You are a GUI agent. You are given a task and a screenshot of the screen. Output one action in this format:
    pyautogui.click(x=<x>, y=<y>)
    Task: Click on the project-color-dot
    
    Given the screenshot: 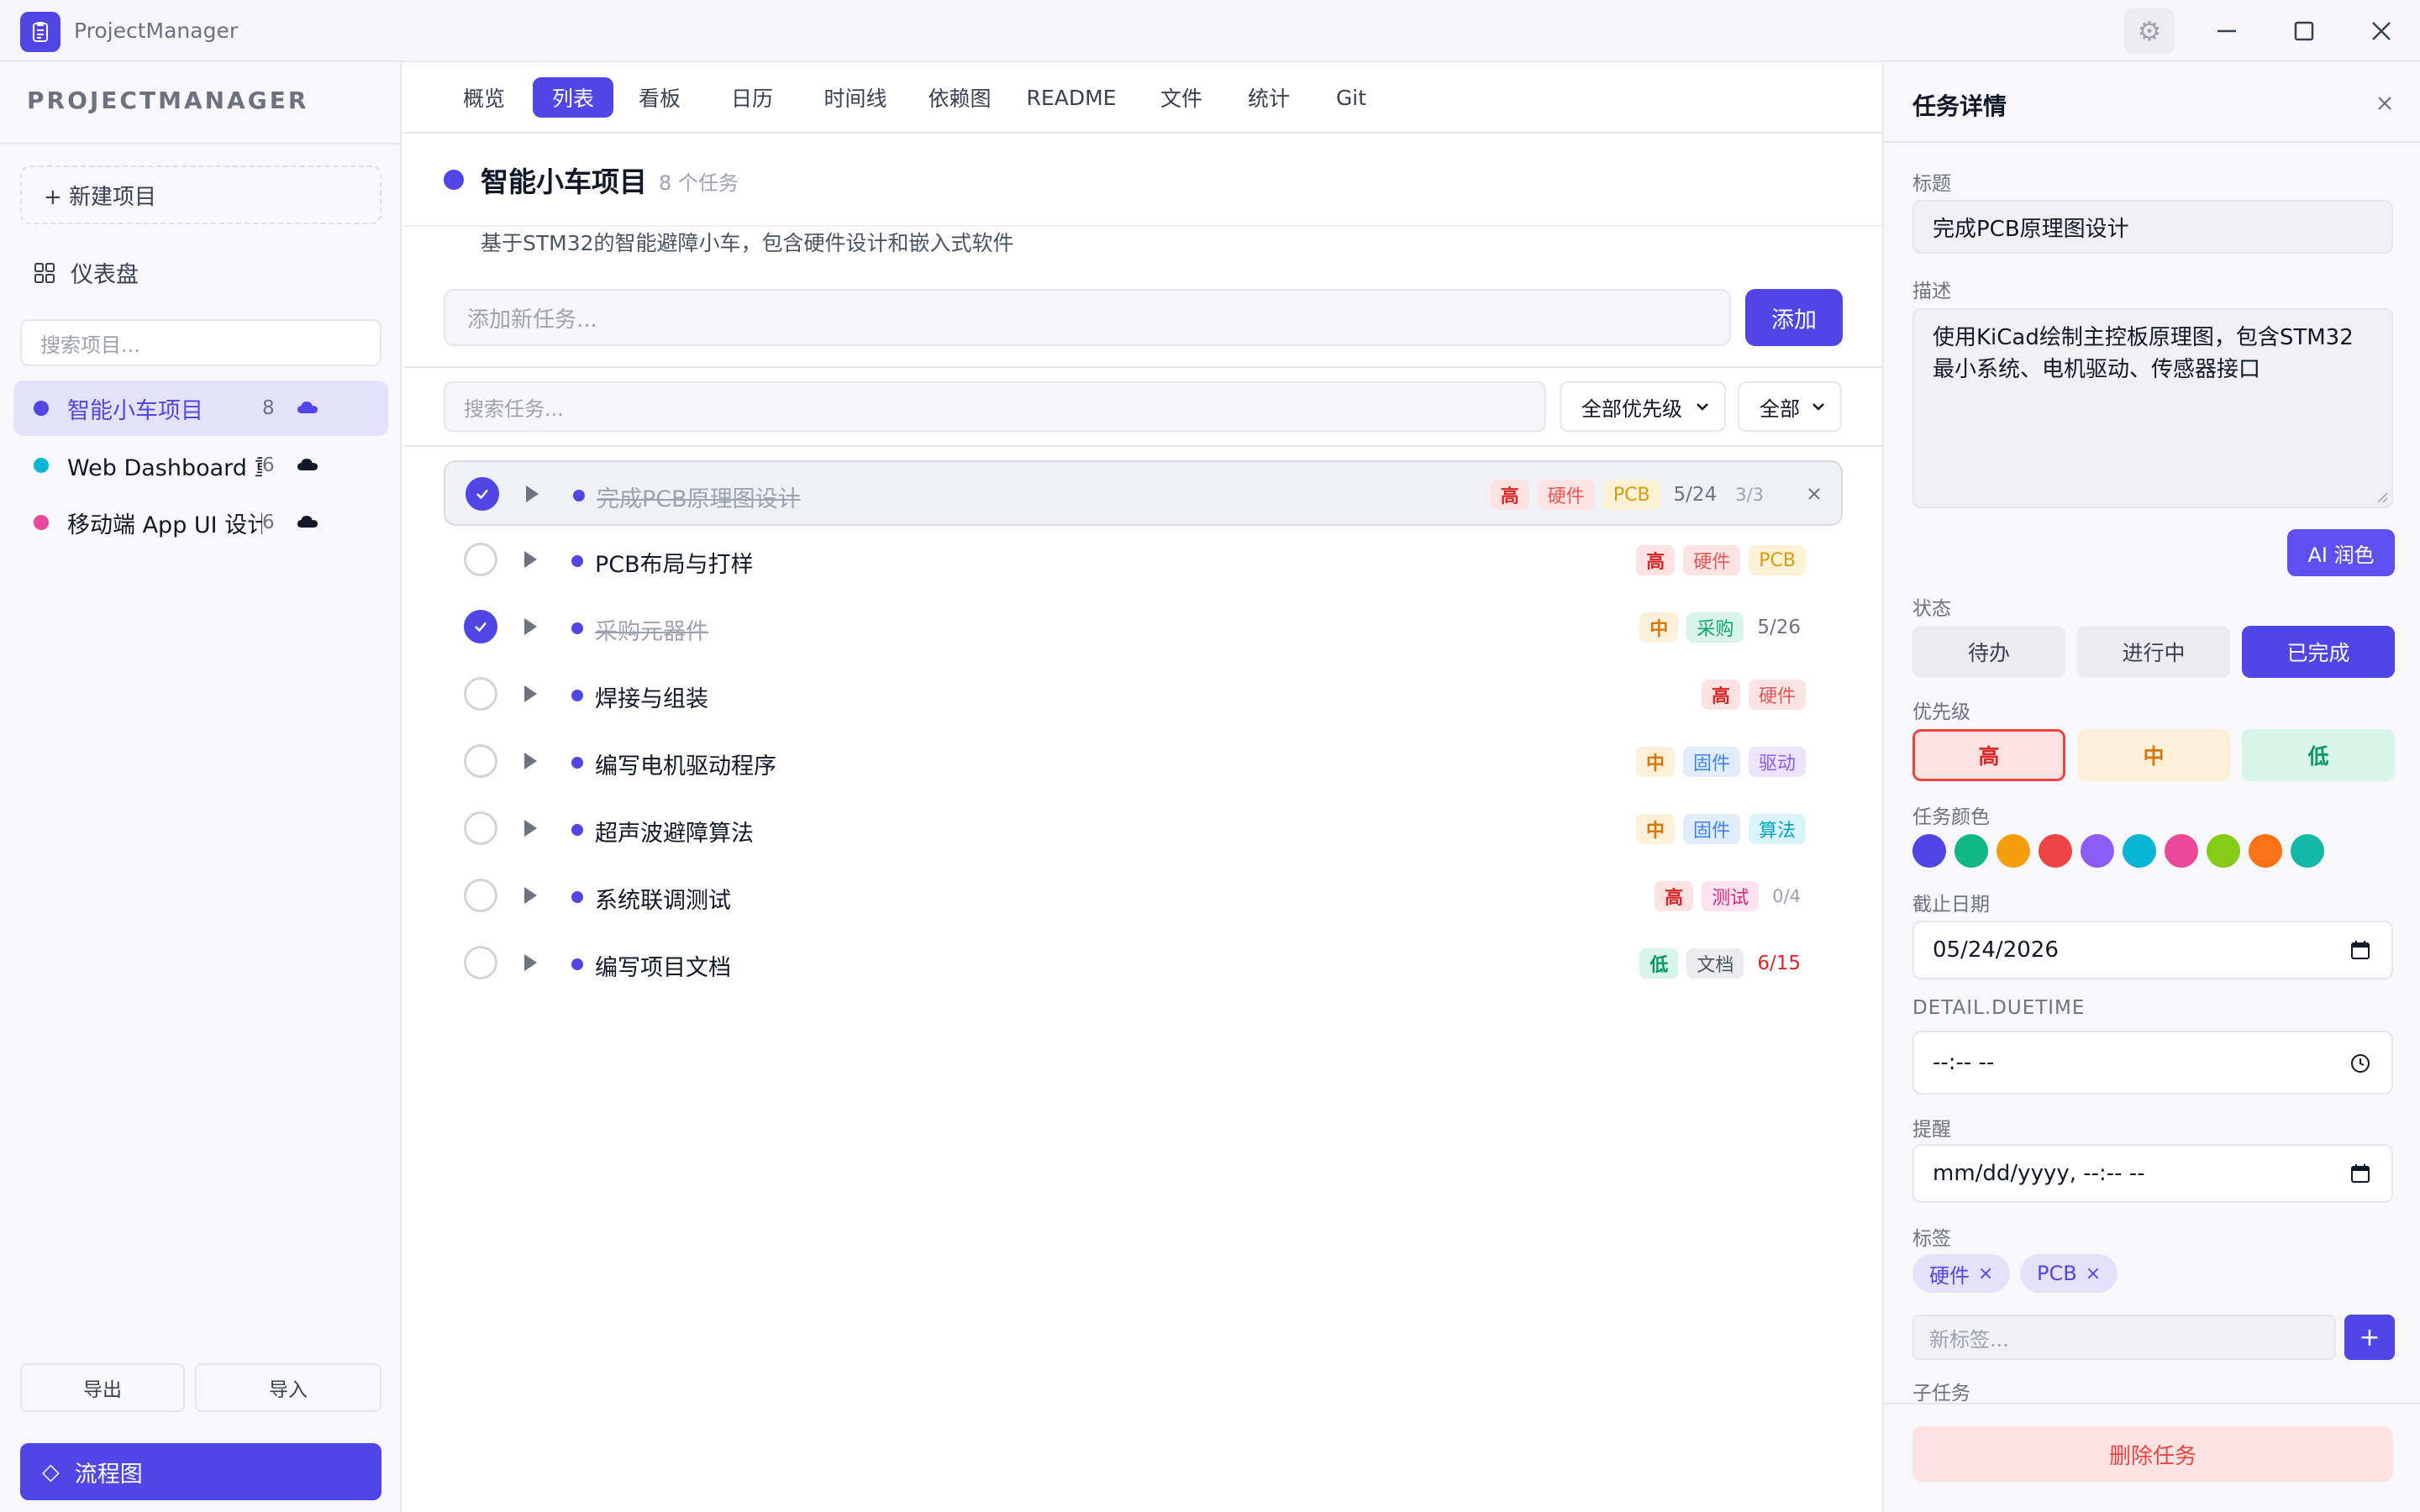 What is the action you would take?
    pyautogui.click(x=454, y=180)
    